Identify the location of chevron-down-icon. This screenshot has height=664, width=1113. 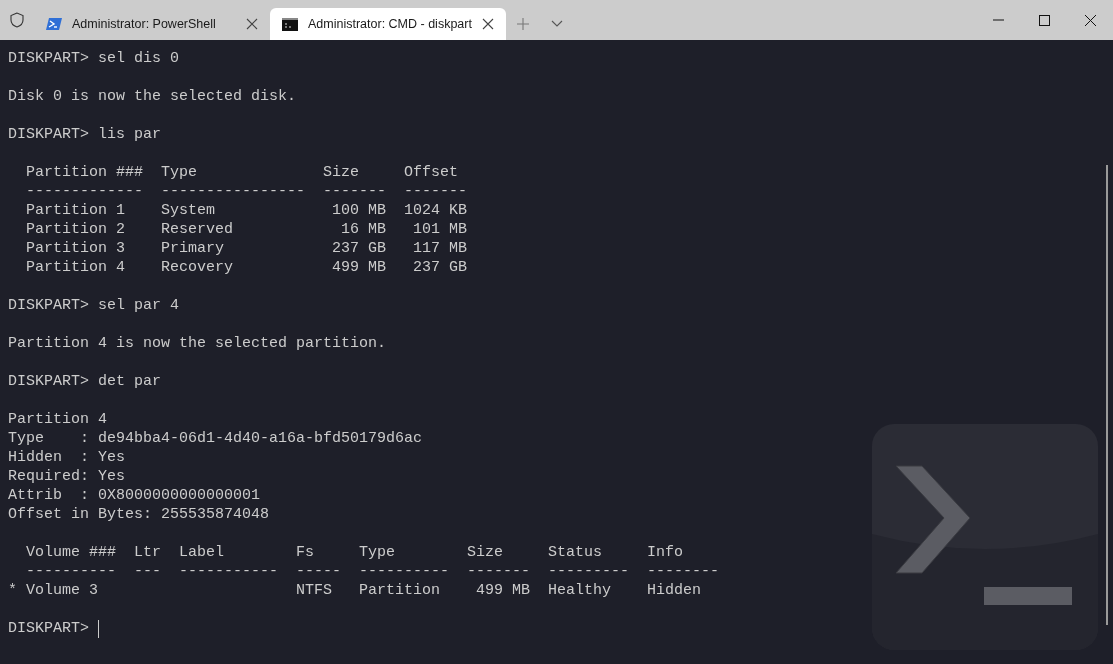
(557, 24).